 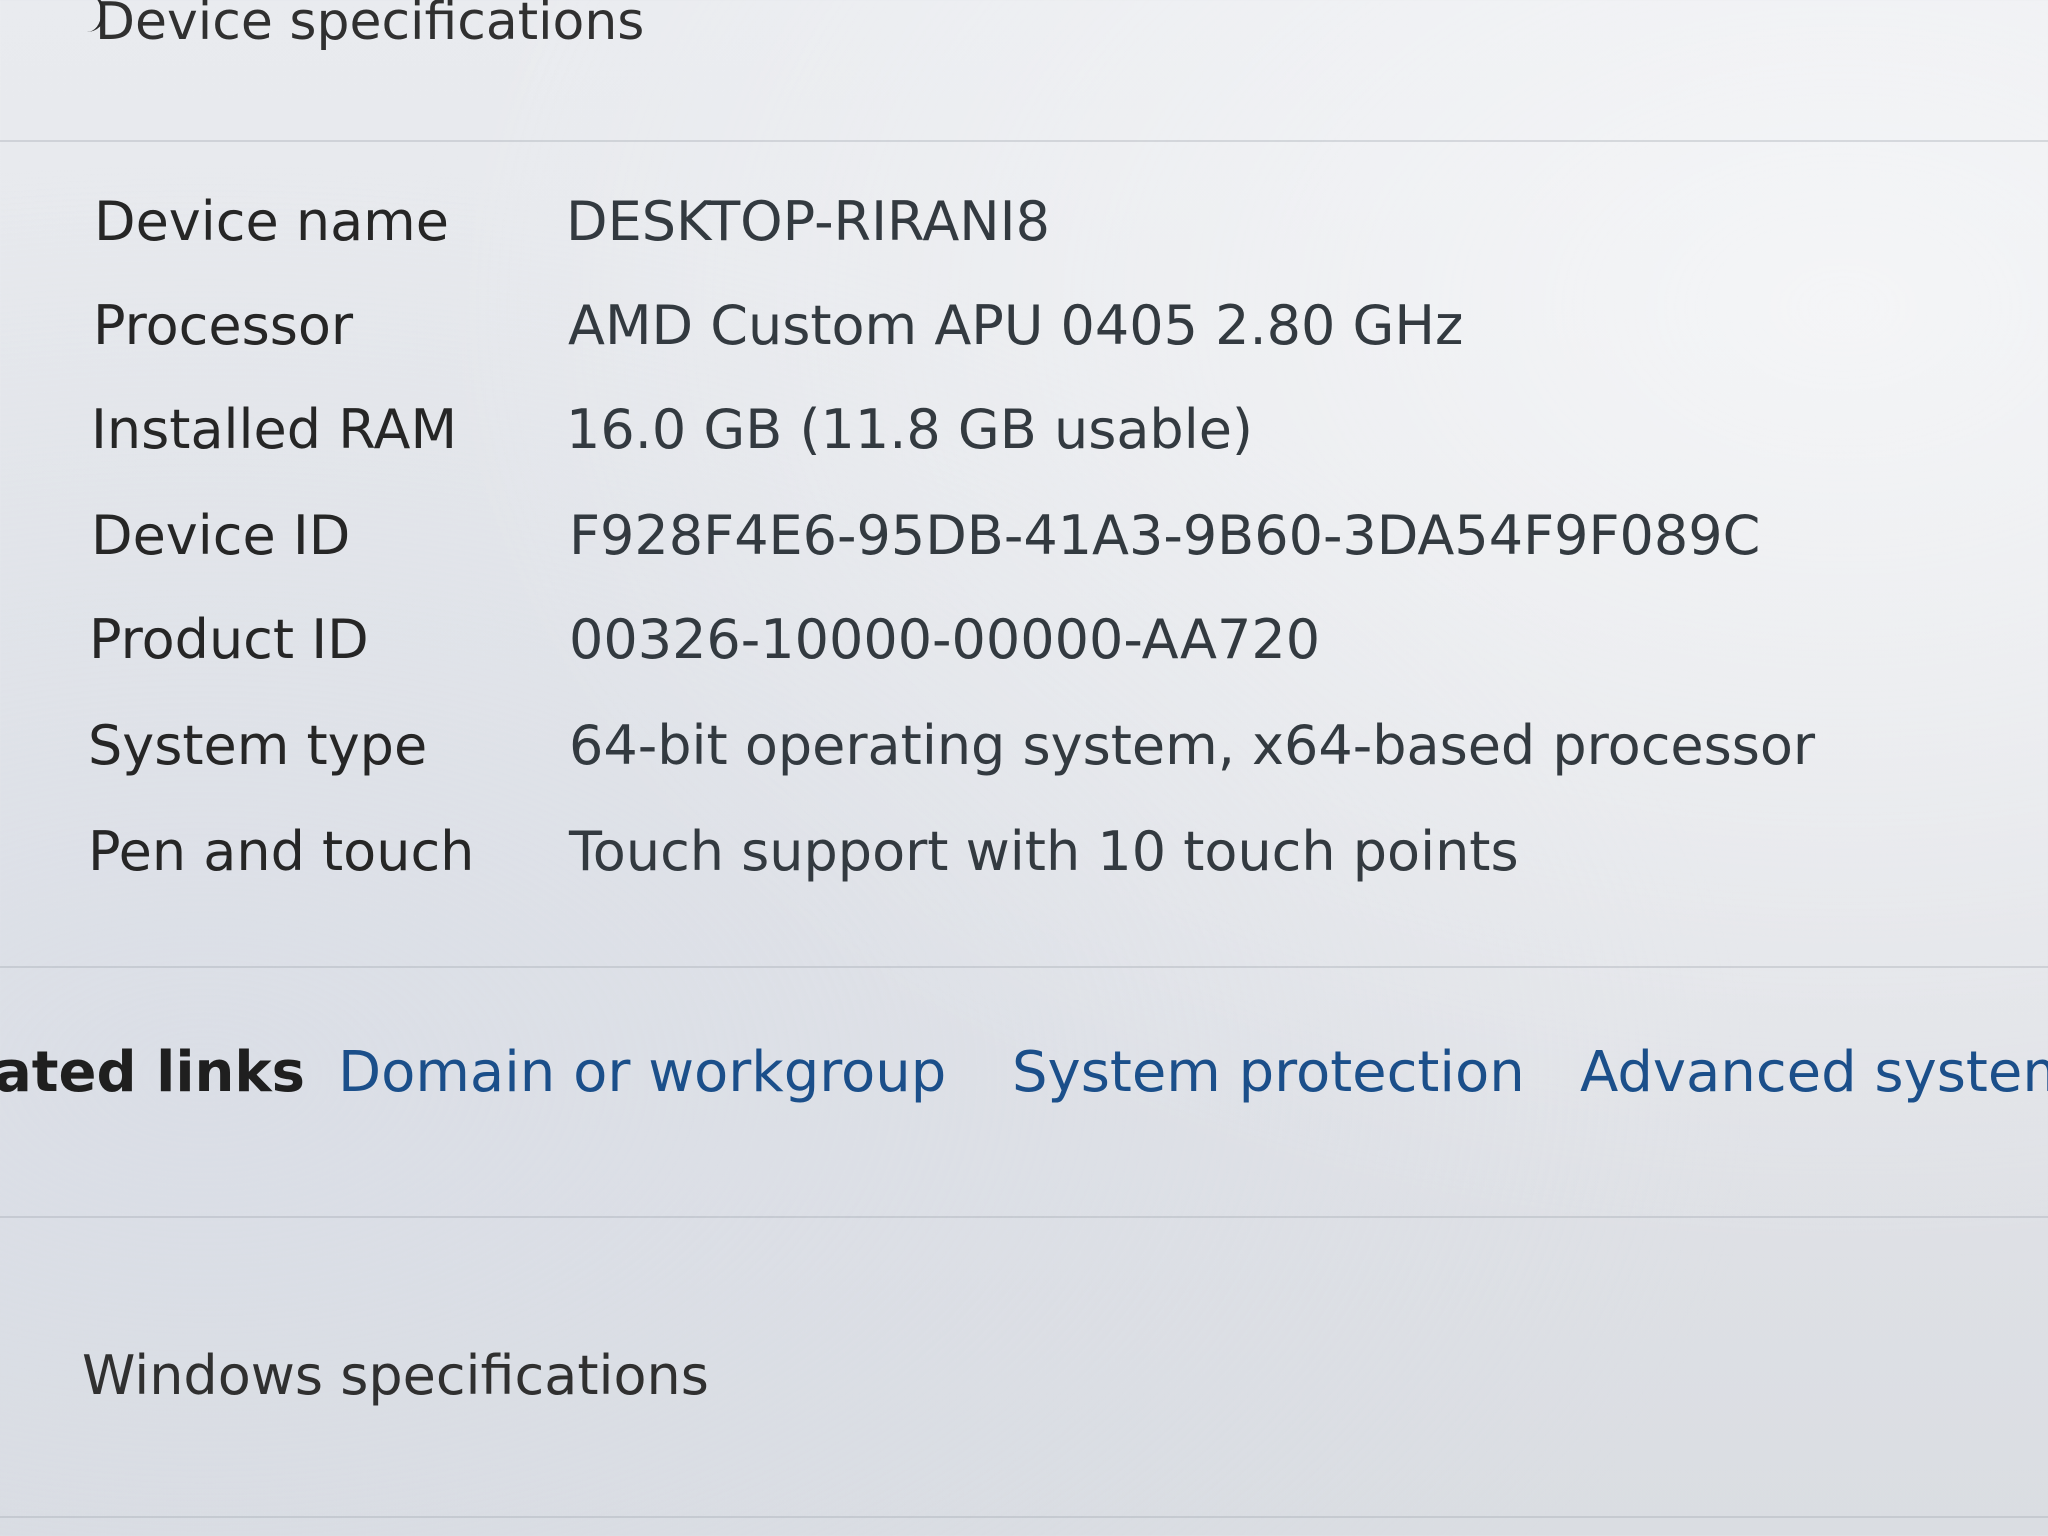 I want to click on spec-value: AMD Custom APU 0405 2.80 GHz, so click(x=1016, y=325).